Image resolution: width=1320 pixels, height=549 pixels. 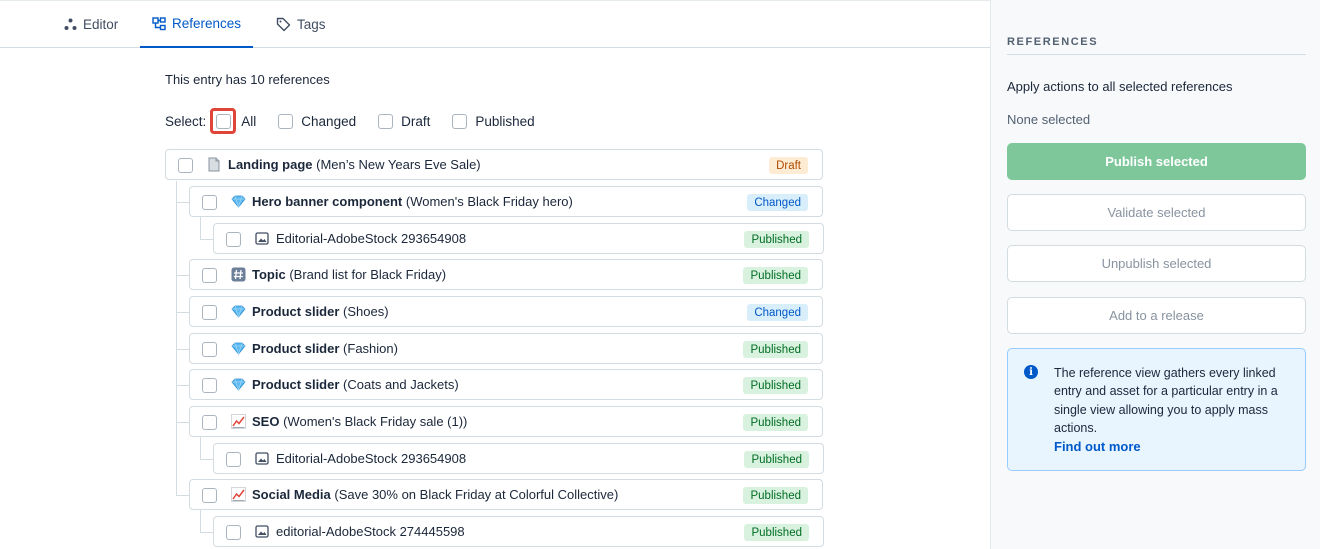 What do you see at coordinates (370, 348) in the screenshot?
I see `row-subtitle: (Fashion)` at bounding box center [370, 348].